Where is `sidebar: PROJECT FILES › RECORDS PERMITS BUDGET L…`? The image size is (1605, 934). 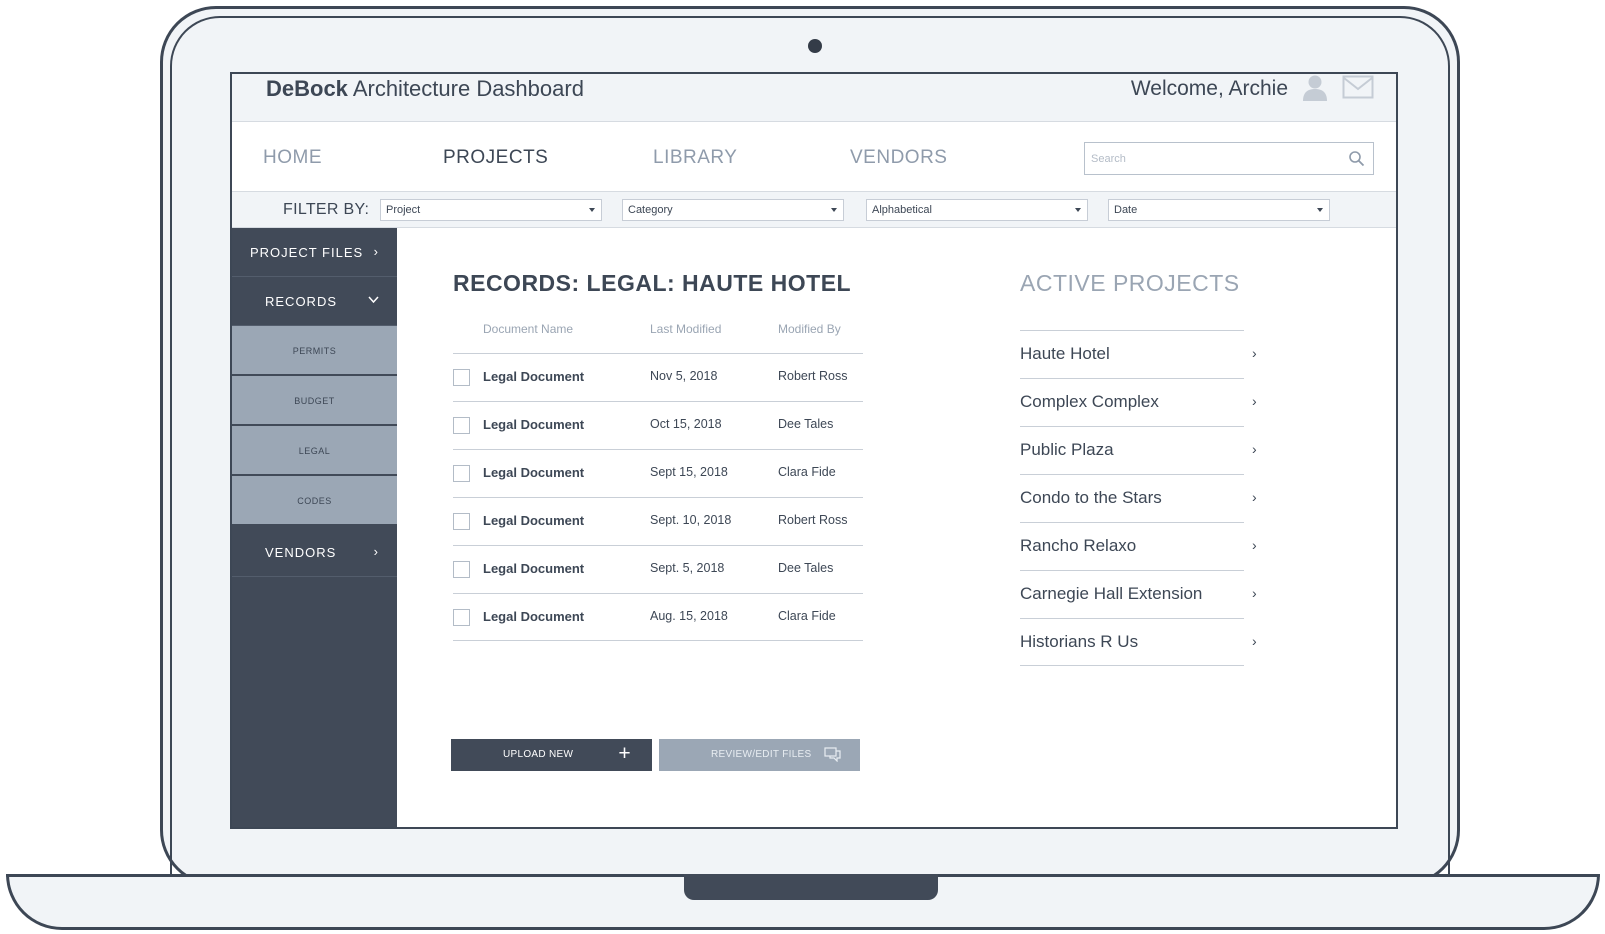
sidebar: PROJECT FILES › RECORDS PERMITS BUDGET L… is located at coordinates (314, 527).